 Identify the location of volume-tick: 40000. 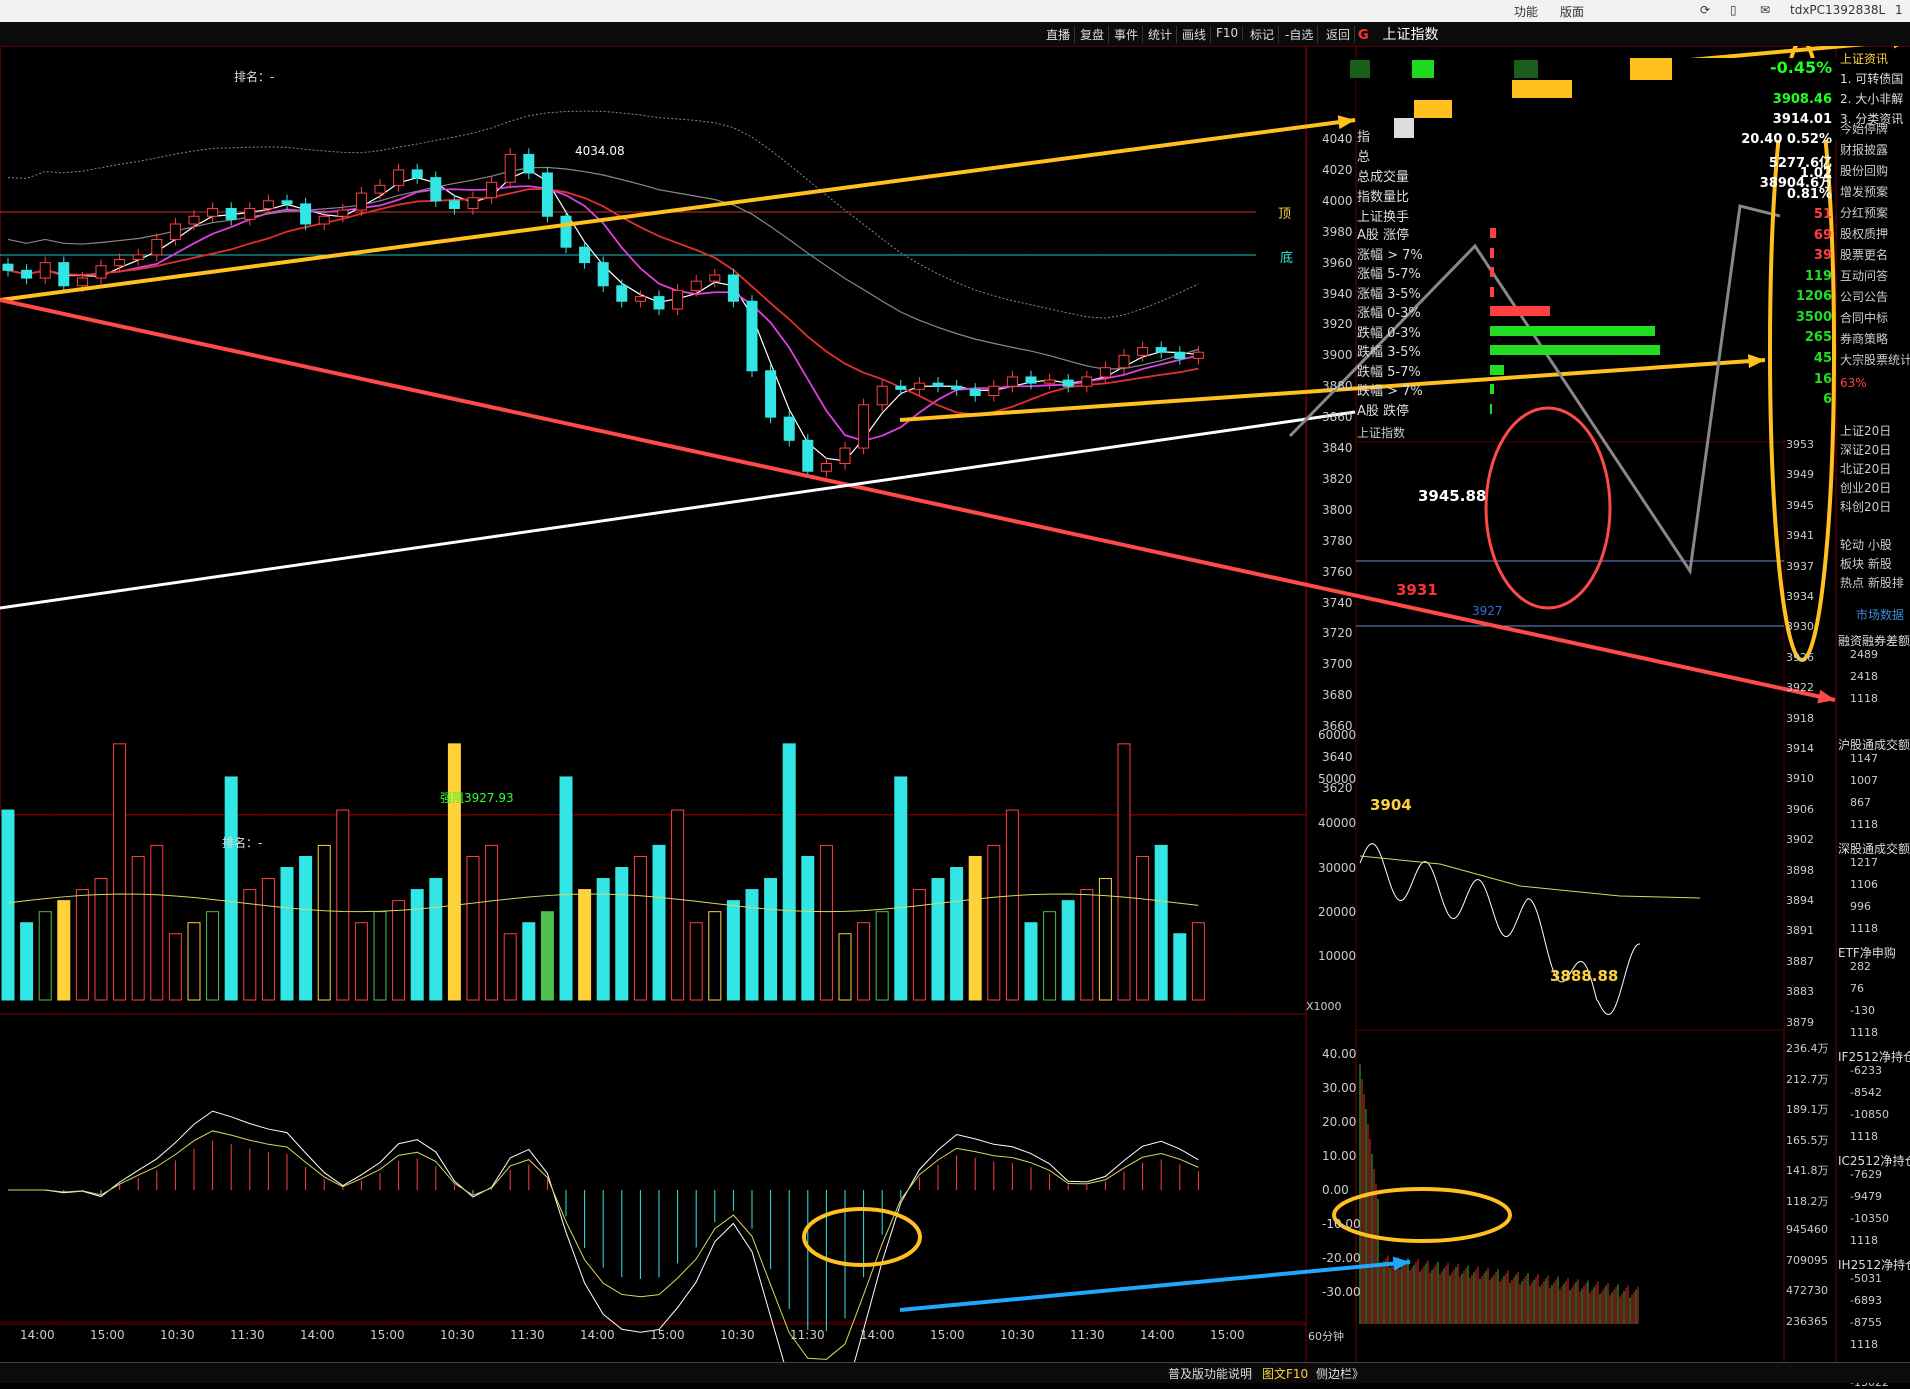
(1337, 823).